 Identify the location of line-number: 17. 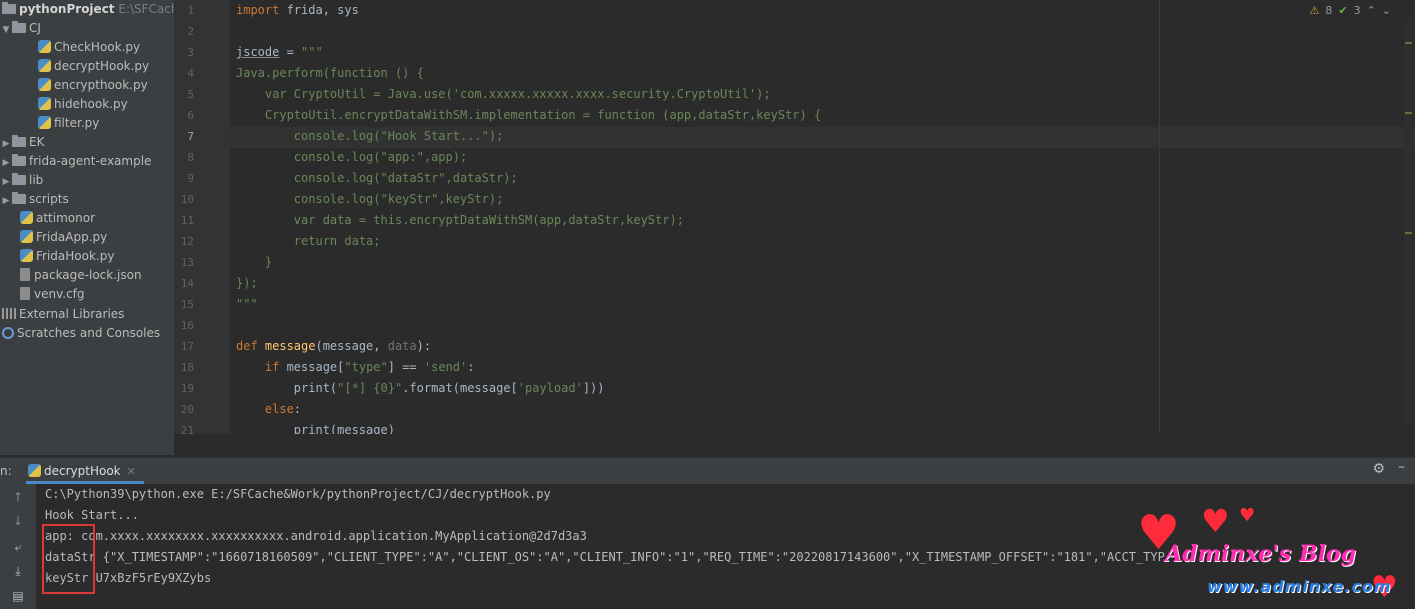
(187, 346).